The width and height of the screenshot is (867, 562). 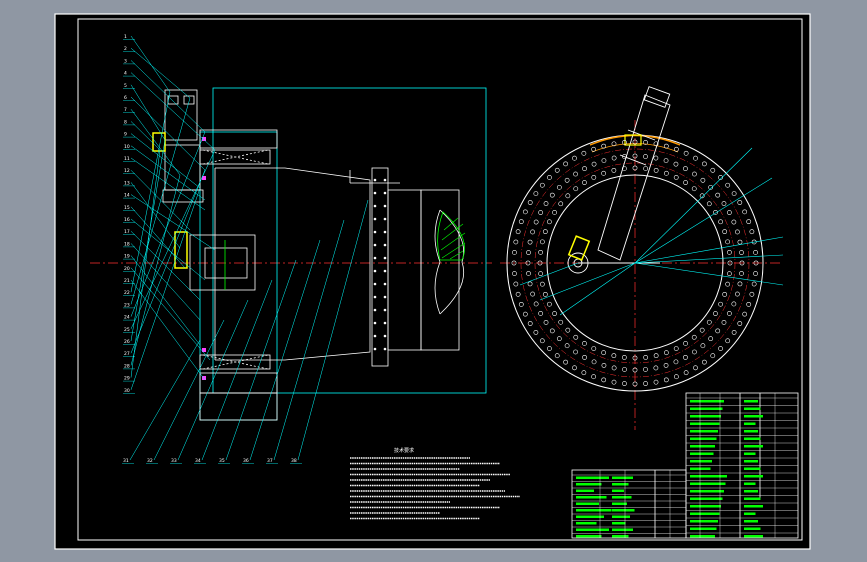 What do you see at coordinates (127, 220) in the screenshot?
I see `balloon-number: 16` at bounding box center [127, 220].